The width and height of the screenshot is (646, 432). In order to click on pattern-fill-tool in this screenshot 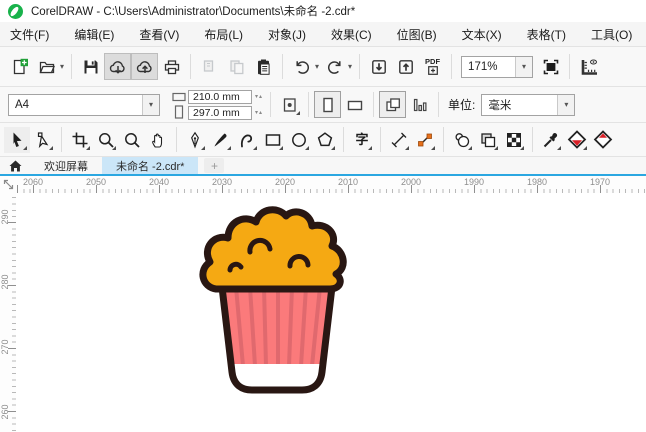, I will do `click(514, 140)`.